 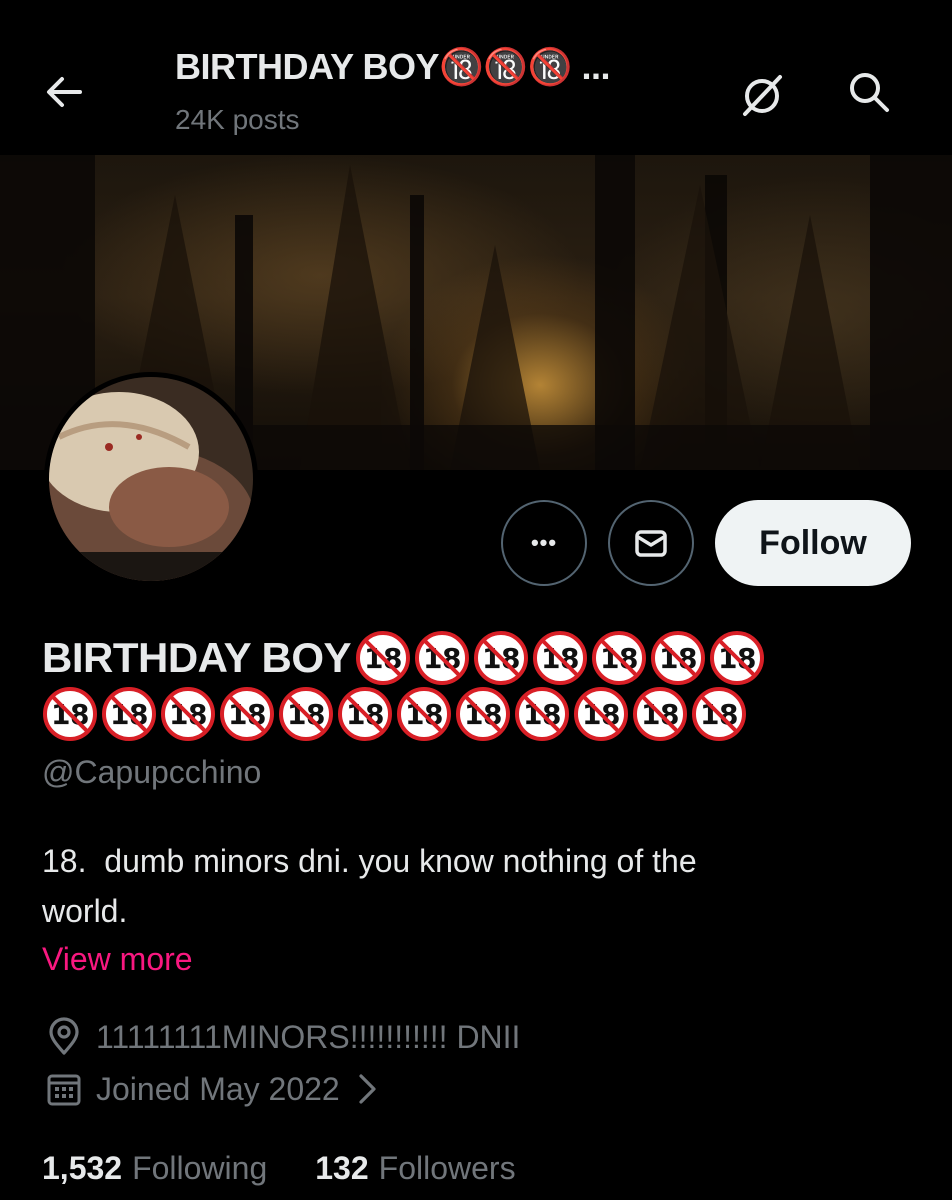 What do you see at coordinates (197, 657) in the screenshot?
I see `display-name-text: BIRTHDAY BOY` at bounding box center [197, 657].